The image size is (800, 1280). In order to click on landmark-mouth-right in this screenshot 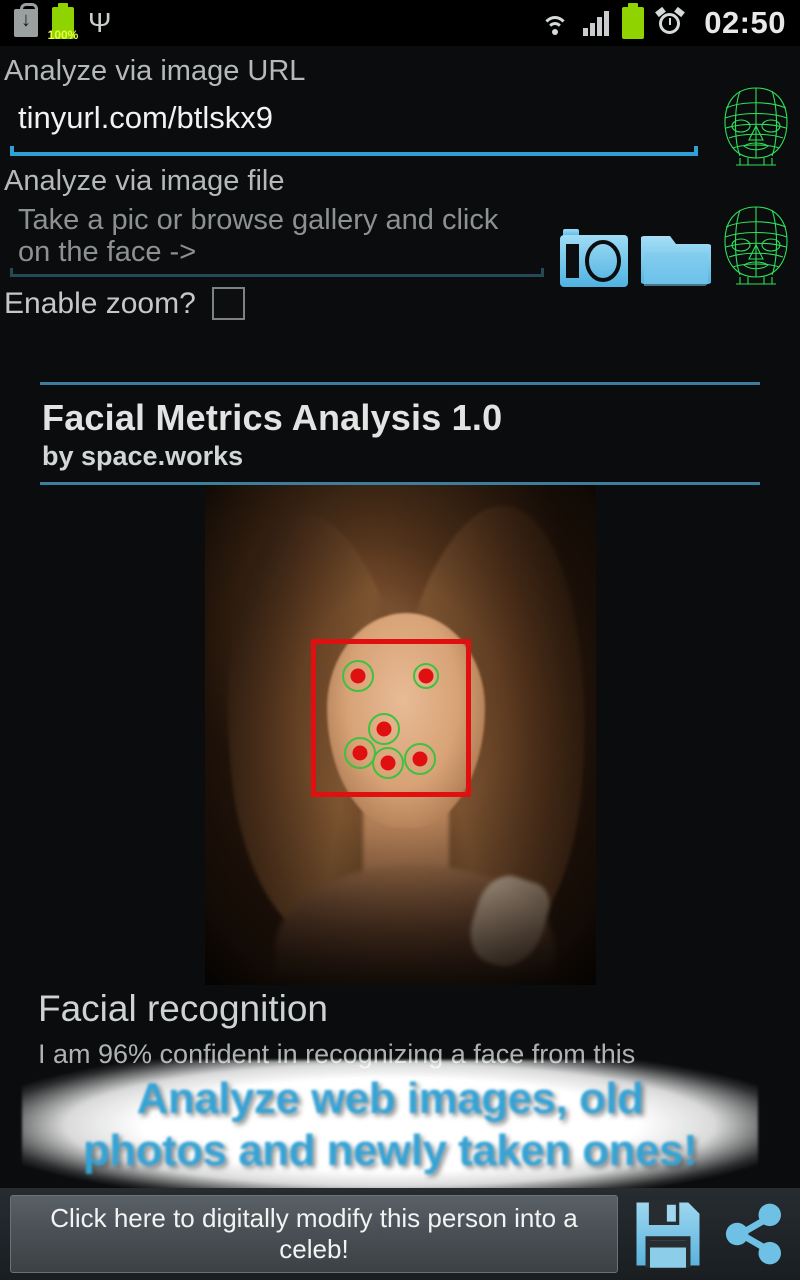, I will do `click(420, 759)`.